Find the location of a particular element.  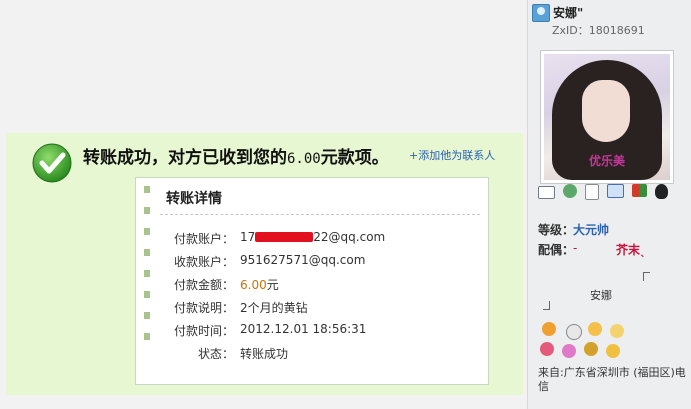

group-icon is located at coordinates (640, 190).